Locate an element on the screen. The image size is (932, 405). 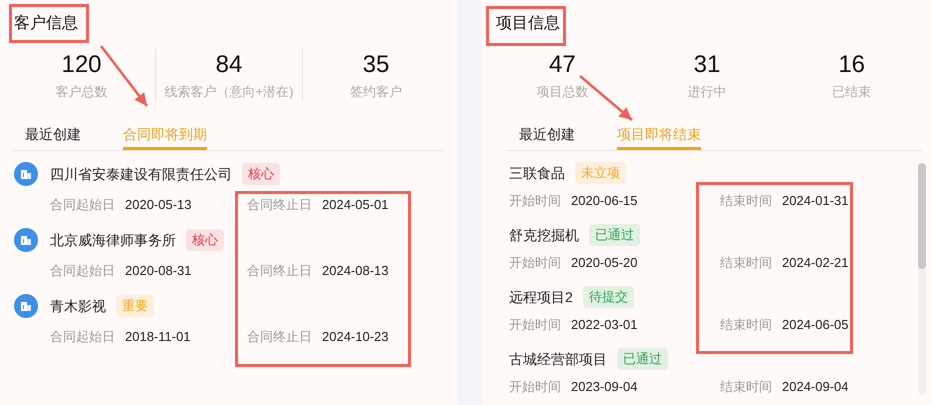
item-name: 青木影视 is located at coordinates (78, 306).